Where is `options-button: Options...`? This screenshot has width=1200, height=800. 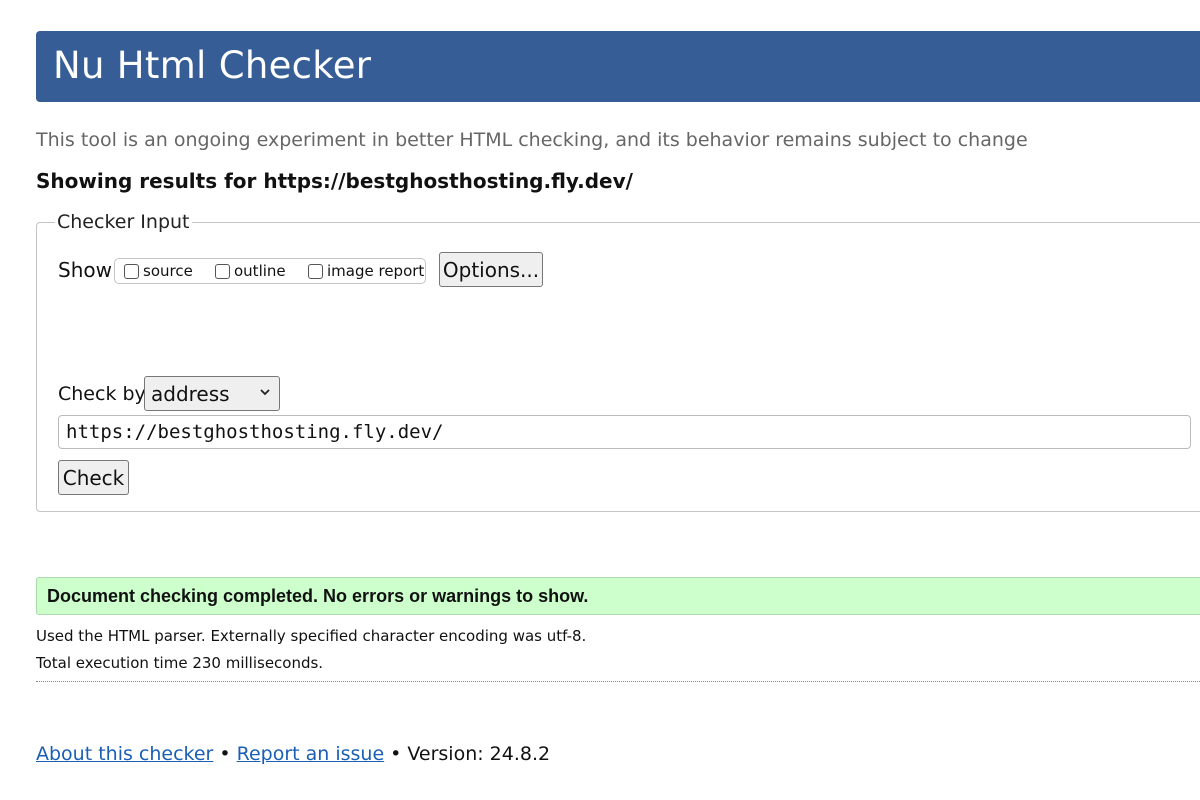 options-button: Options... is located at coordinates (491, 269).